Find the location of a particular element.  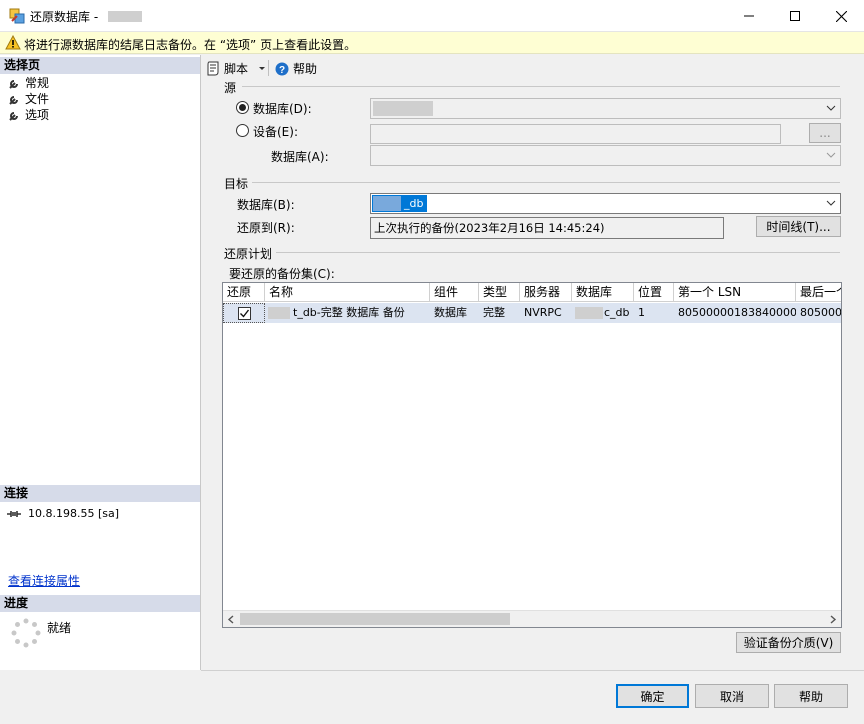

help-toolbar-button: ? 帮助 is located at coordinates (296, 68).